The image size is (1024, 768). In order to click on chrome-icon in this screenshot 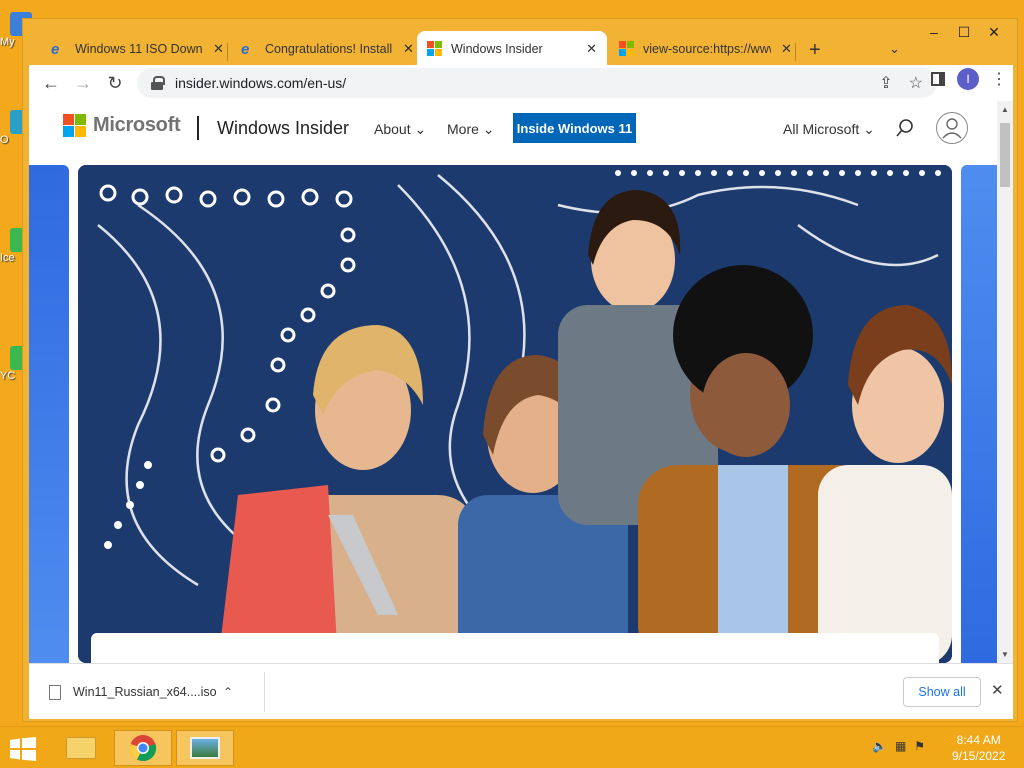, I will do `click(143, 748)`.